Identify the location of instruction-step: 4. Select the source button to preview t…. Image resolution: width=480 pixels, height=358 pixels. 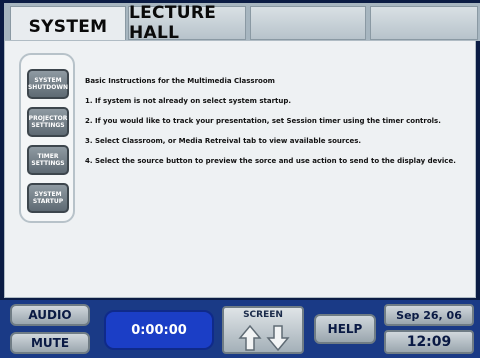
(270, 161).